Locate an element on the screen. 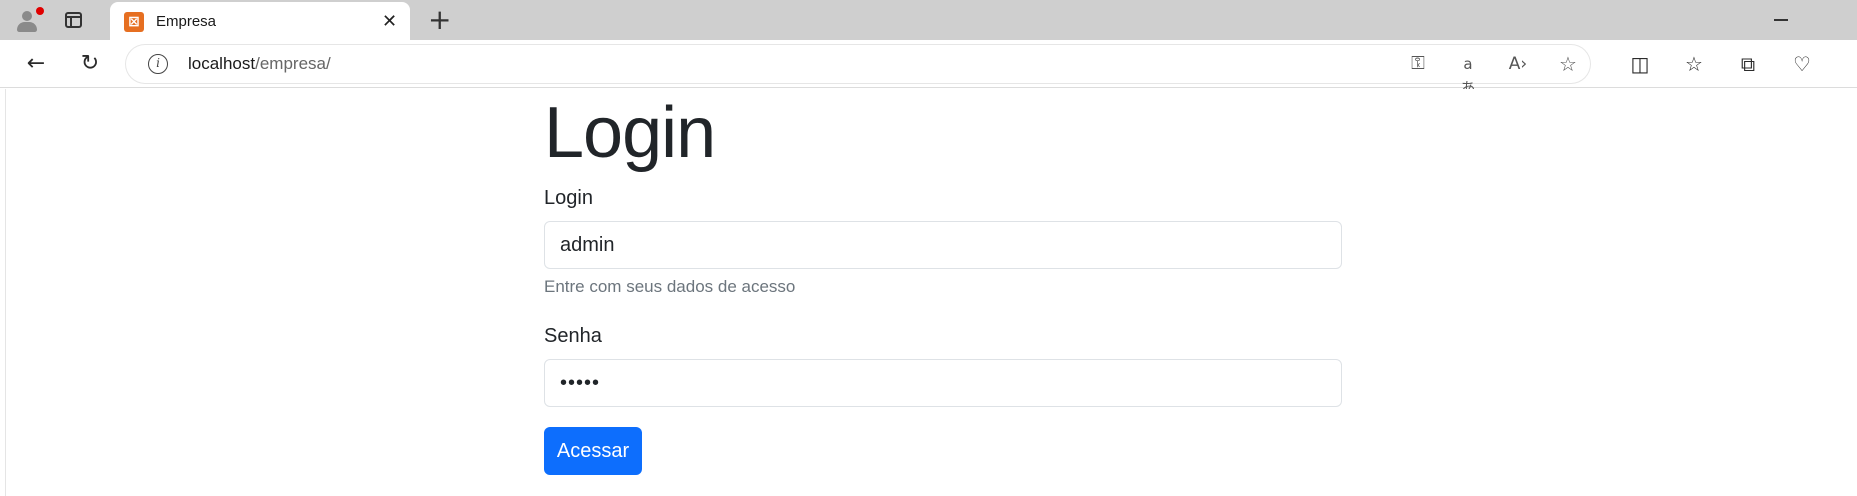  plus-icon: + is located at coordinates (439, 20).